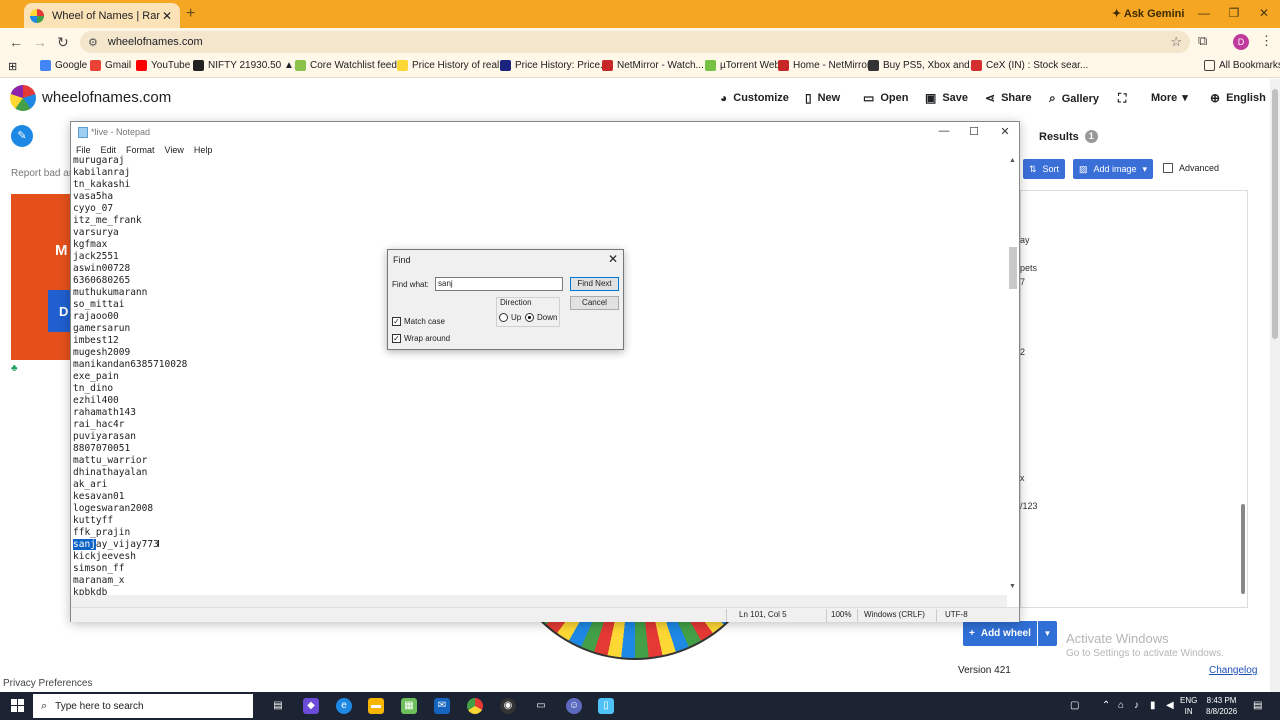  Describe the element at coordinates (1121, 705) in the screenshot. I see `network-icon: ⌂` at that location.